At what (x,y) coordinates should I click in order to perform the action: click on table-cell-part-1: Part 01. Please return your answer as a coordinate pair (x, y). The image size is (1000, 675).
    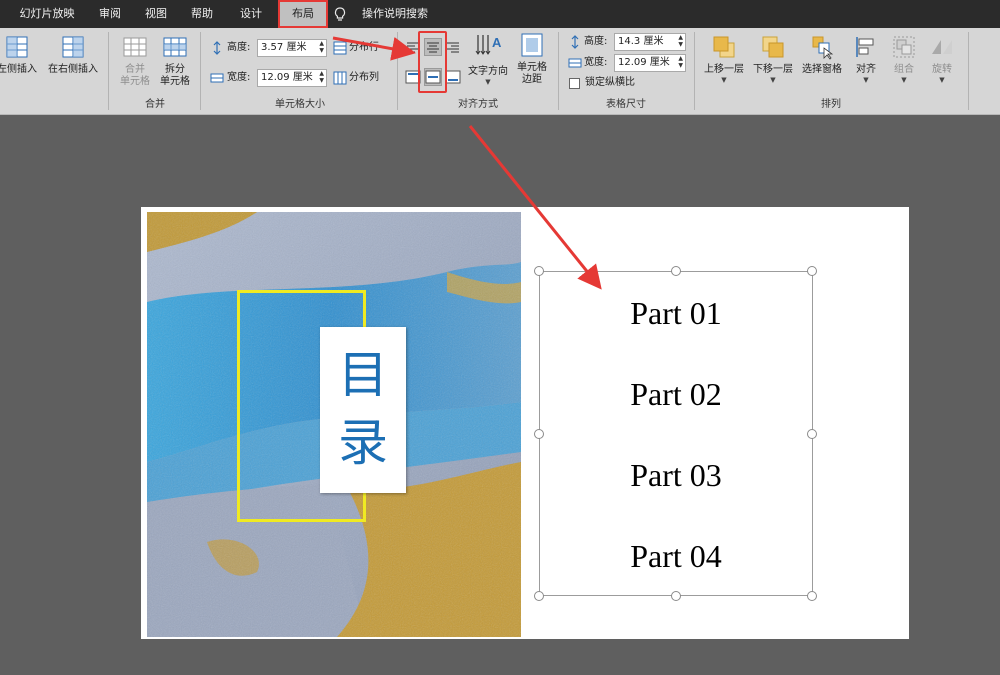
    Looking at the image, I should click on (676, 313).